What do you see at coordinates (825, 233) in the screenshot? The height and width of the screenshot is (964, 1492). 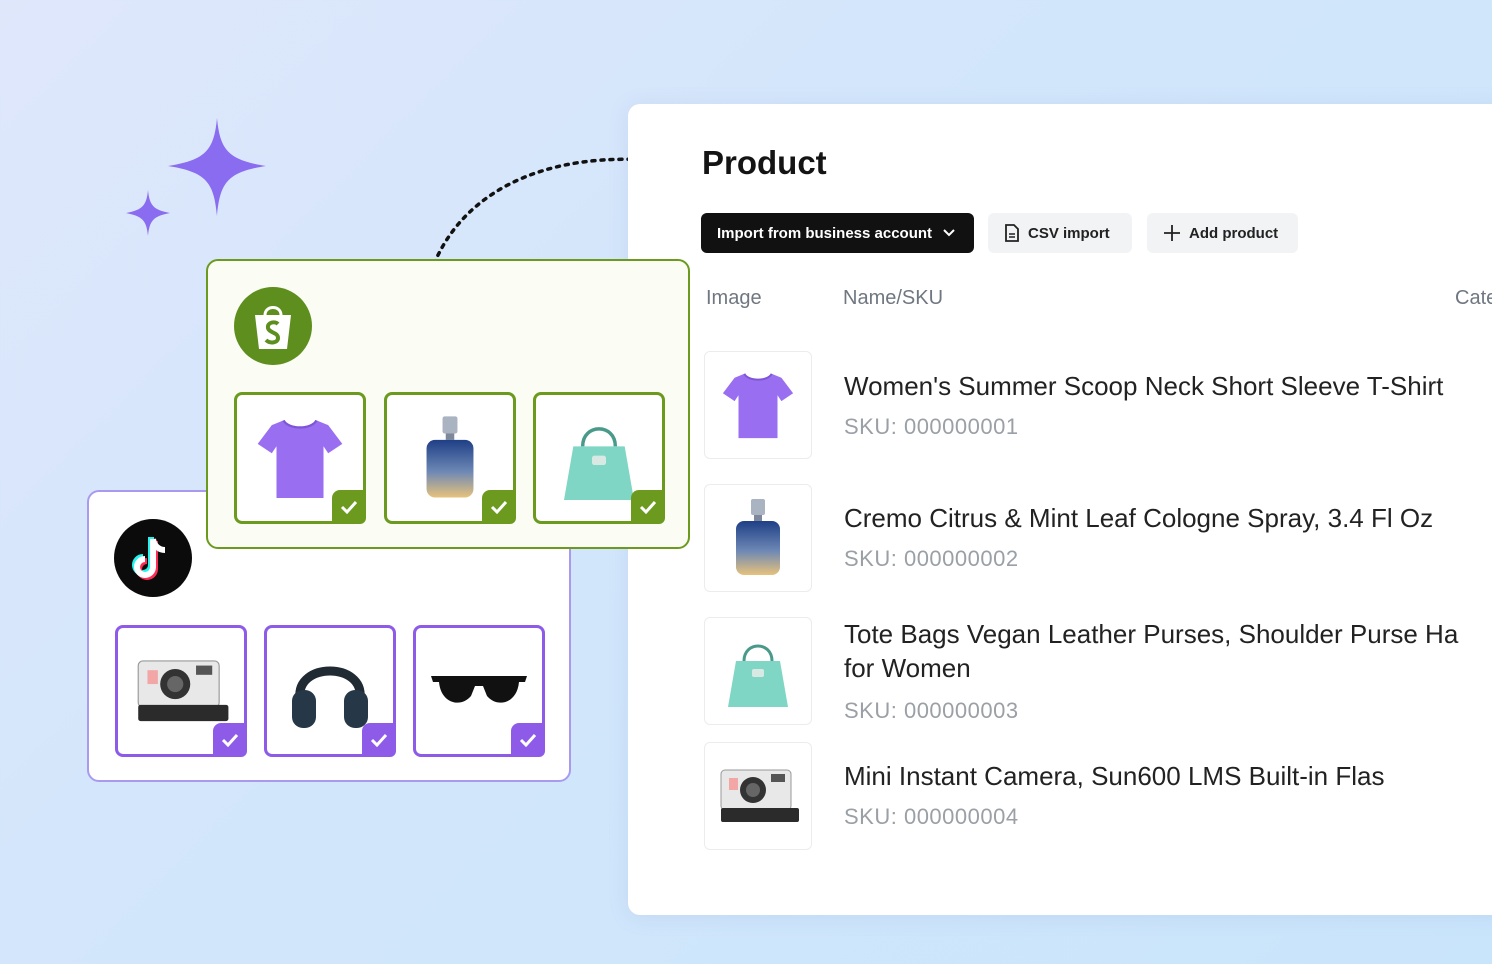 I see `import-button-label: Import from business account` at bounding box center [825, 233].